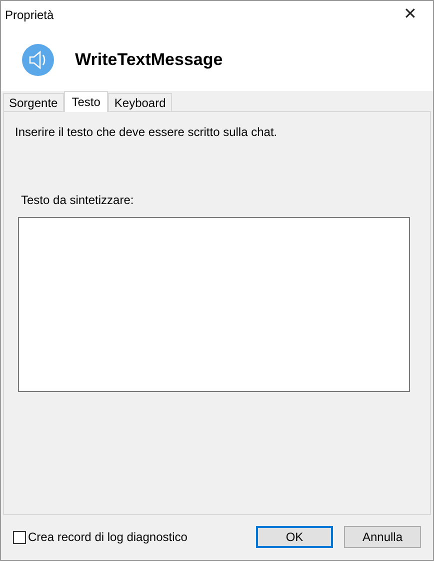 This screenshot has width=434, height=561. I want to click on checkbox-label: Crea record di log diagnostico, so click(108, 537).